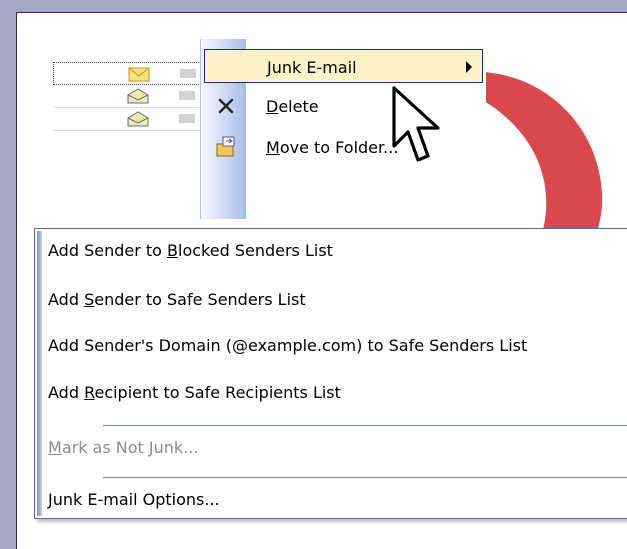  I want to click on mouse-pointer-icon, so click(416, 124).